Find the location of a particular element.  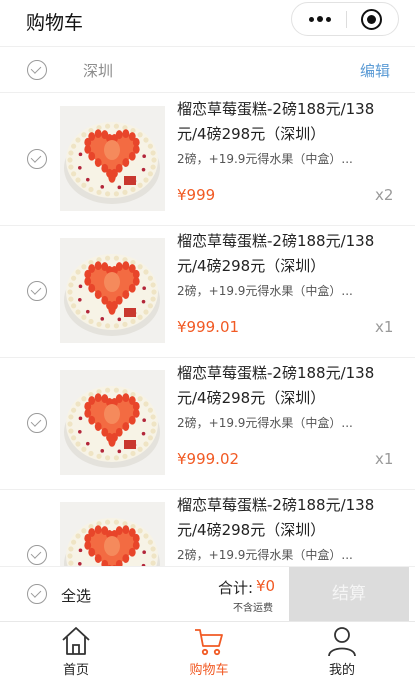

page-title: 购物车 is located at coordinates (55, 23).